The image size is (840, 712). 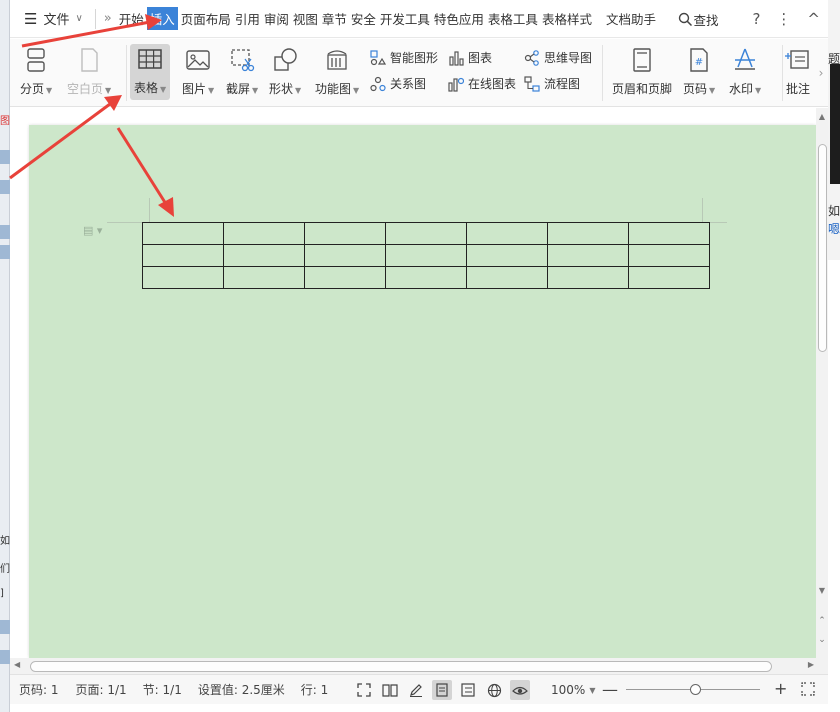 I want to click on relation-chart-button: 关系图, so click(x=398, y=83).